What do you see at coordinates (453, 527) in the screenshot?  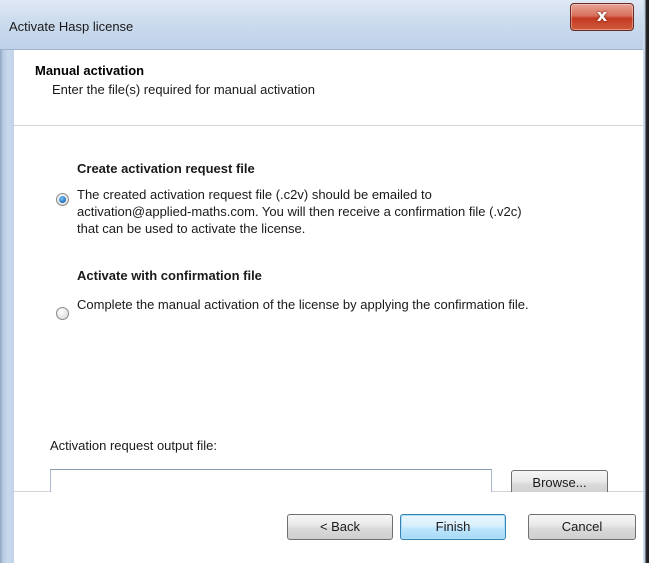 I see `finish-button: Finish` at bounding box center [453, 527].